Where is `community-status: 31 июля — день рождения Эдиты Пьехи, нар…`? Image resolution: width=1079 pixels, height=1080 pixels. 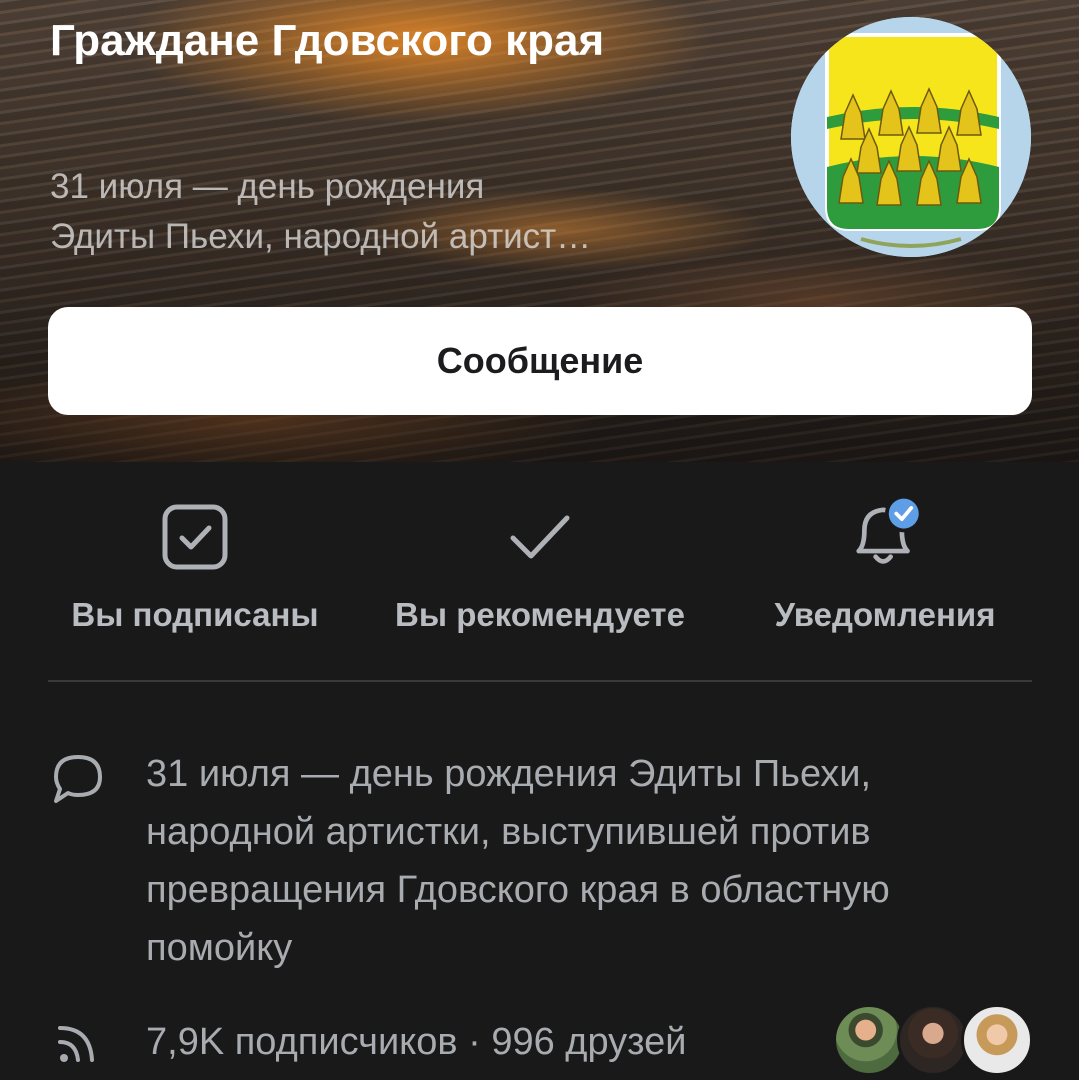
community-status: 31 июля — день рождения Эдиты Пьехи, нар… is located at coordinates (395, 212).